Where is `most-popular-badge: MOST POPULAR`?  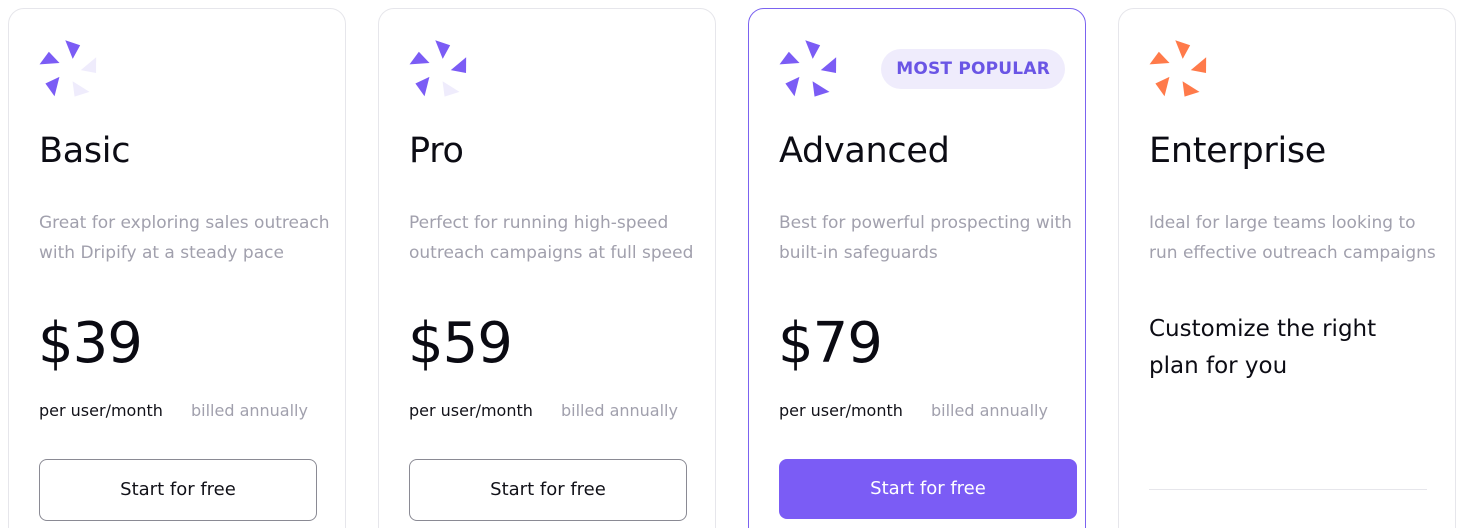 most-popular-badge: MOST POPULAR is located at coordinates (973, 69).